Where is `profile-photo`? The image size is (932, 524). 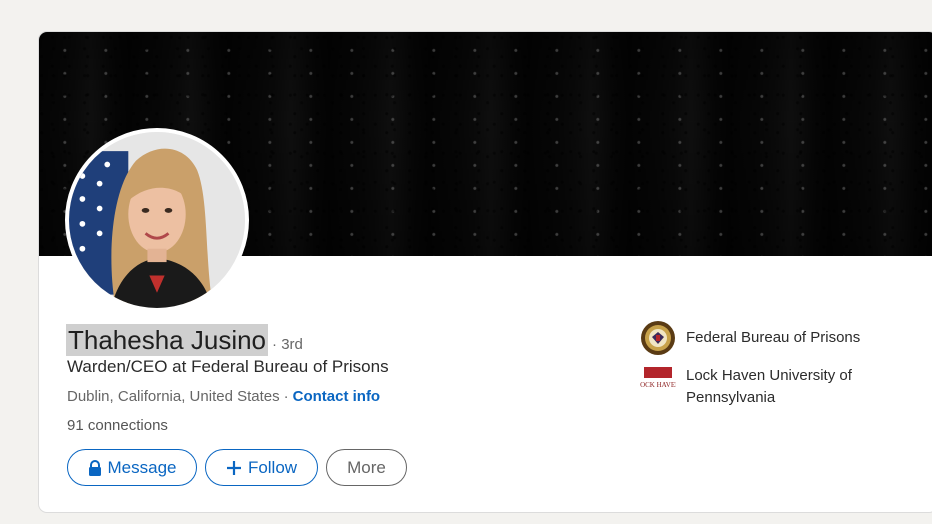
profile-photo is located at coordinates (157, 220).